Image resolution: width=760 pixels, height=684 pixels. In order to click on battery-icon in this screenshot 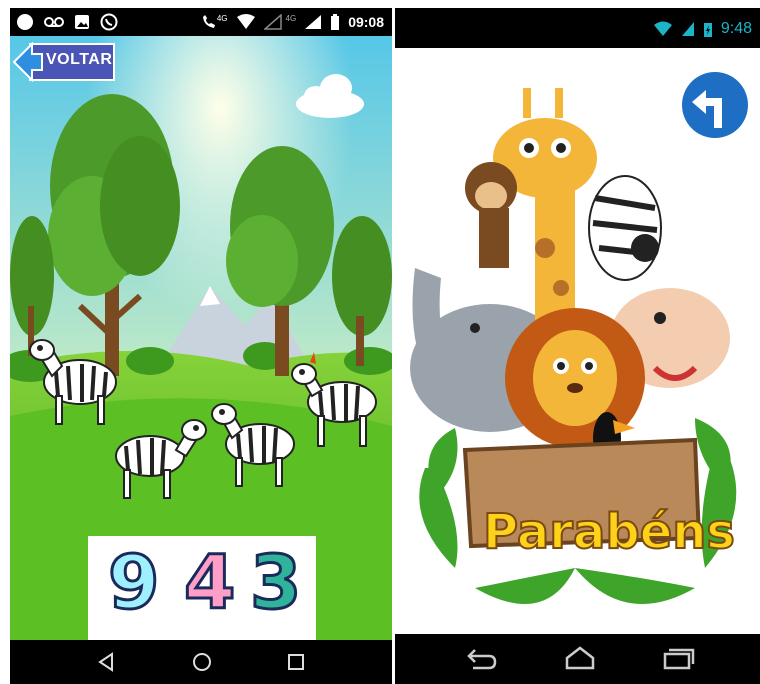, I will do `click(335, 22)`.